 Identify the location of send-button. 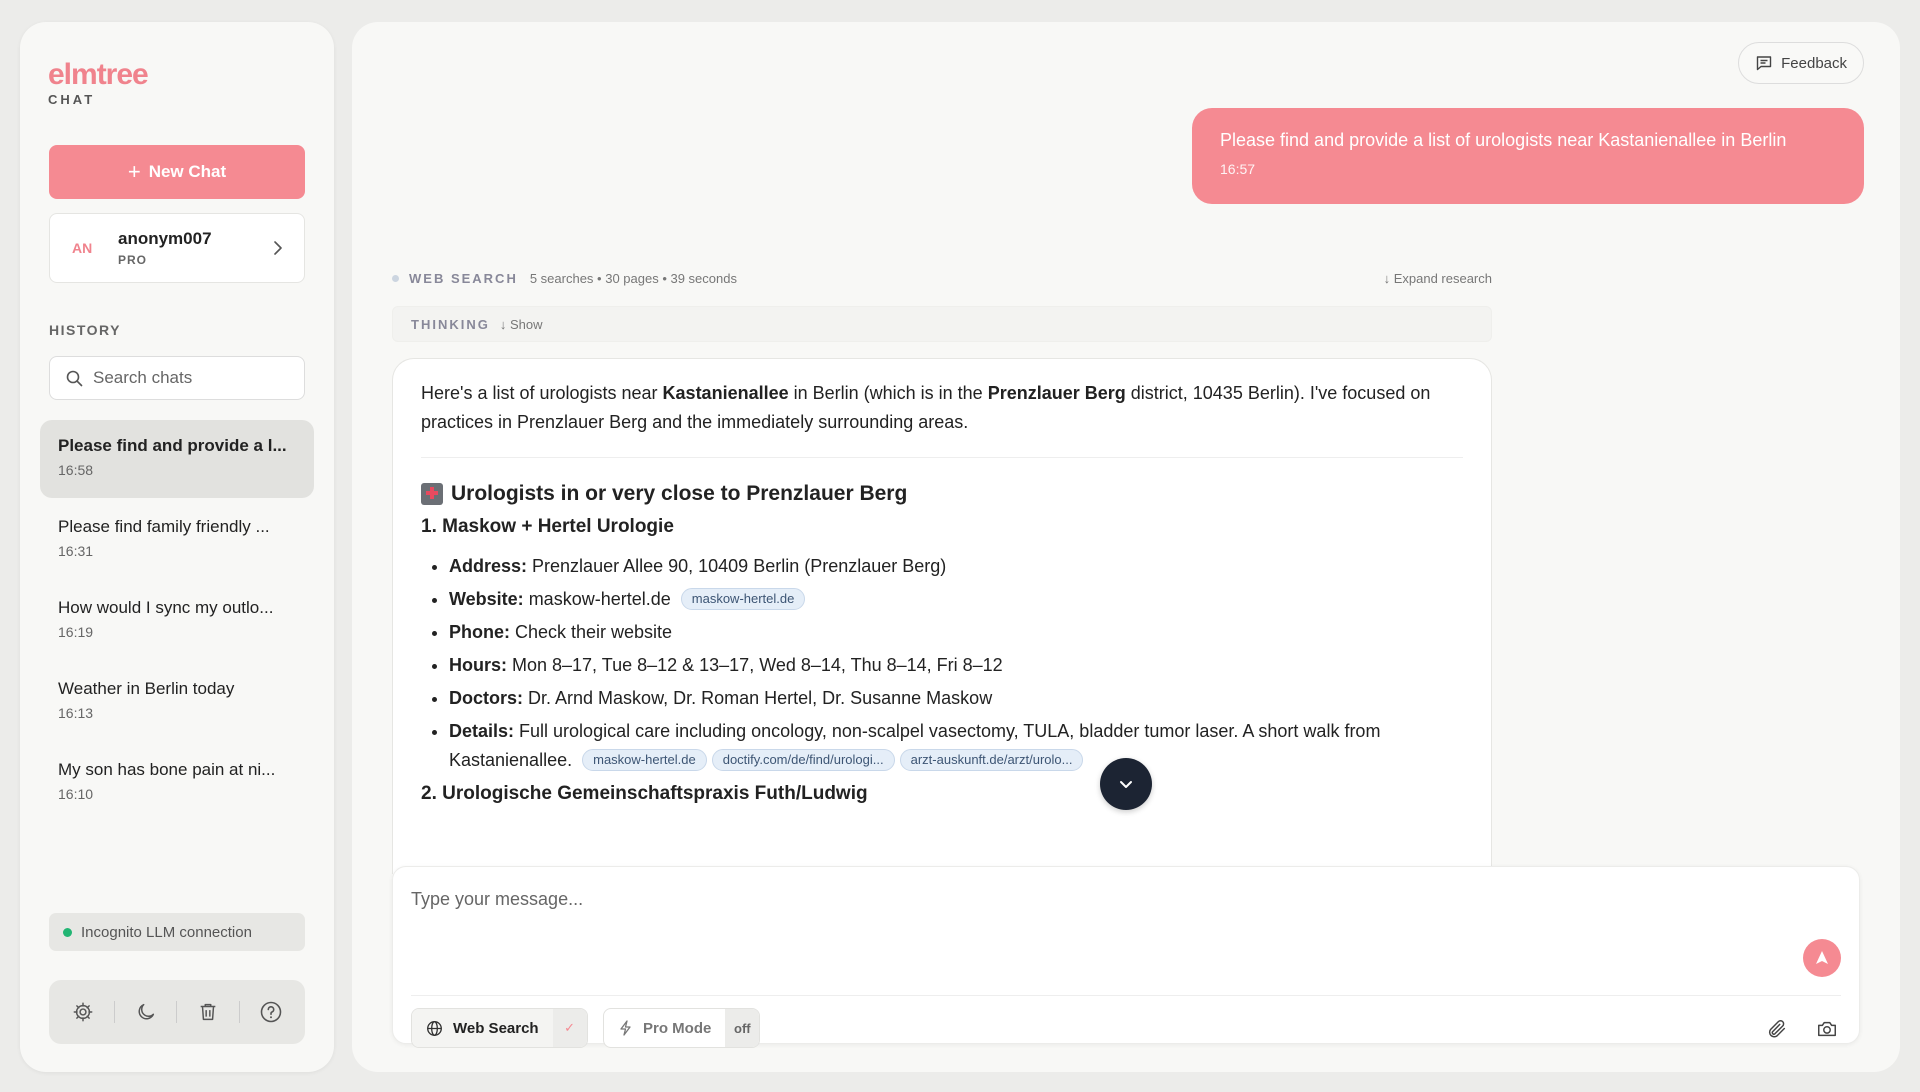
(1822, 958).